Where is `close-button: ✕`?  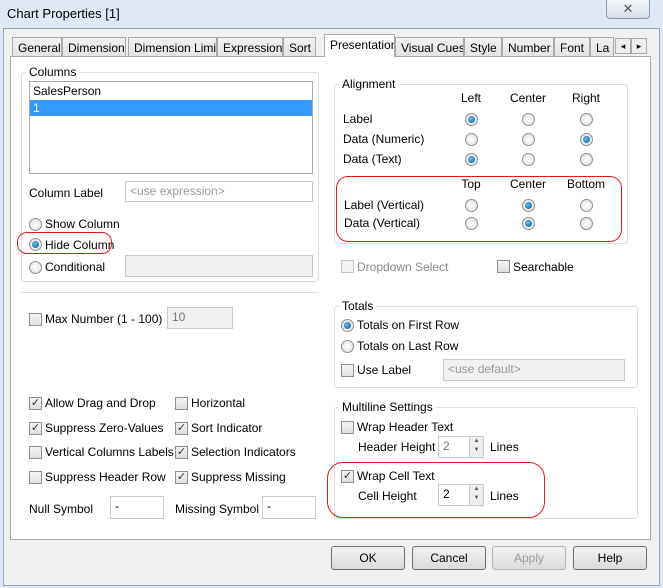
close-button: ✕ is located at coordinates (628, 9).